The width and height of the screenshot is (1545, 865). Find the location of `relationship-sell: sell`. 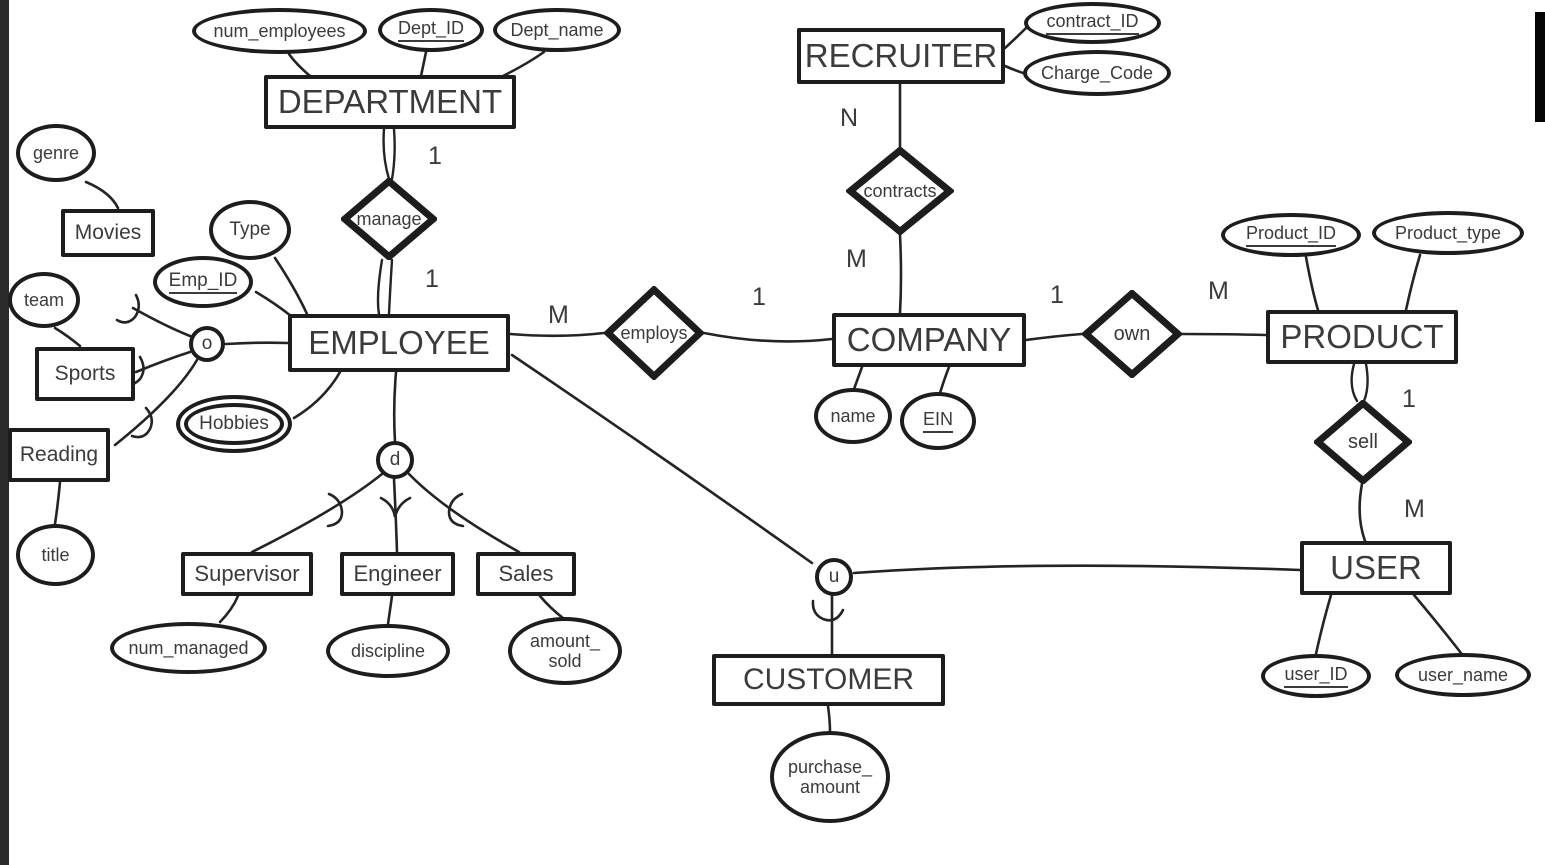

relationship-sell: sell is located at coordinates (1363, 442).